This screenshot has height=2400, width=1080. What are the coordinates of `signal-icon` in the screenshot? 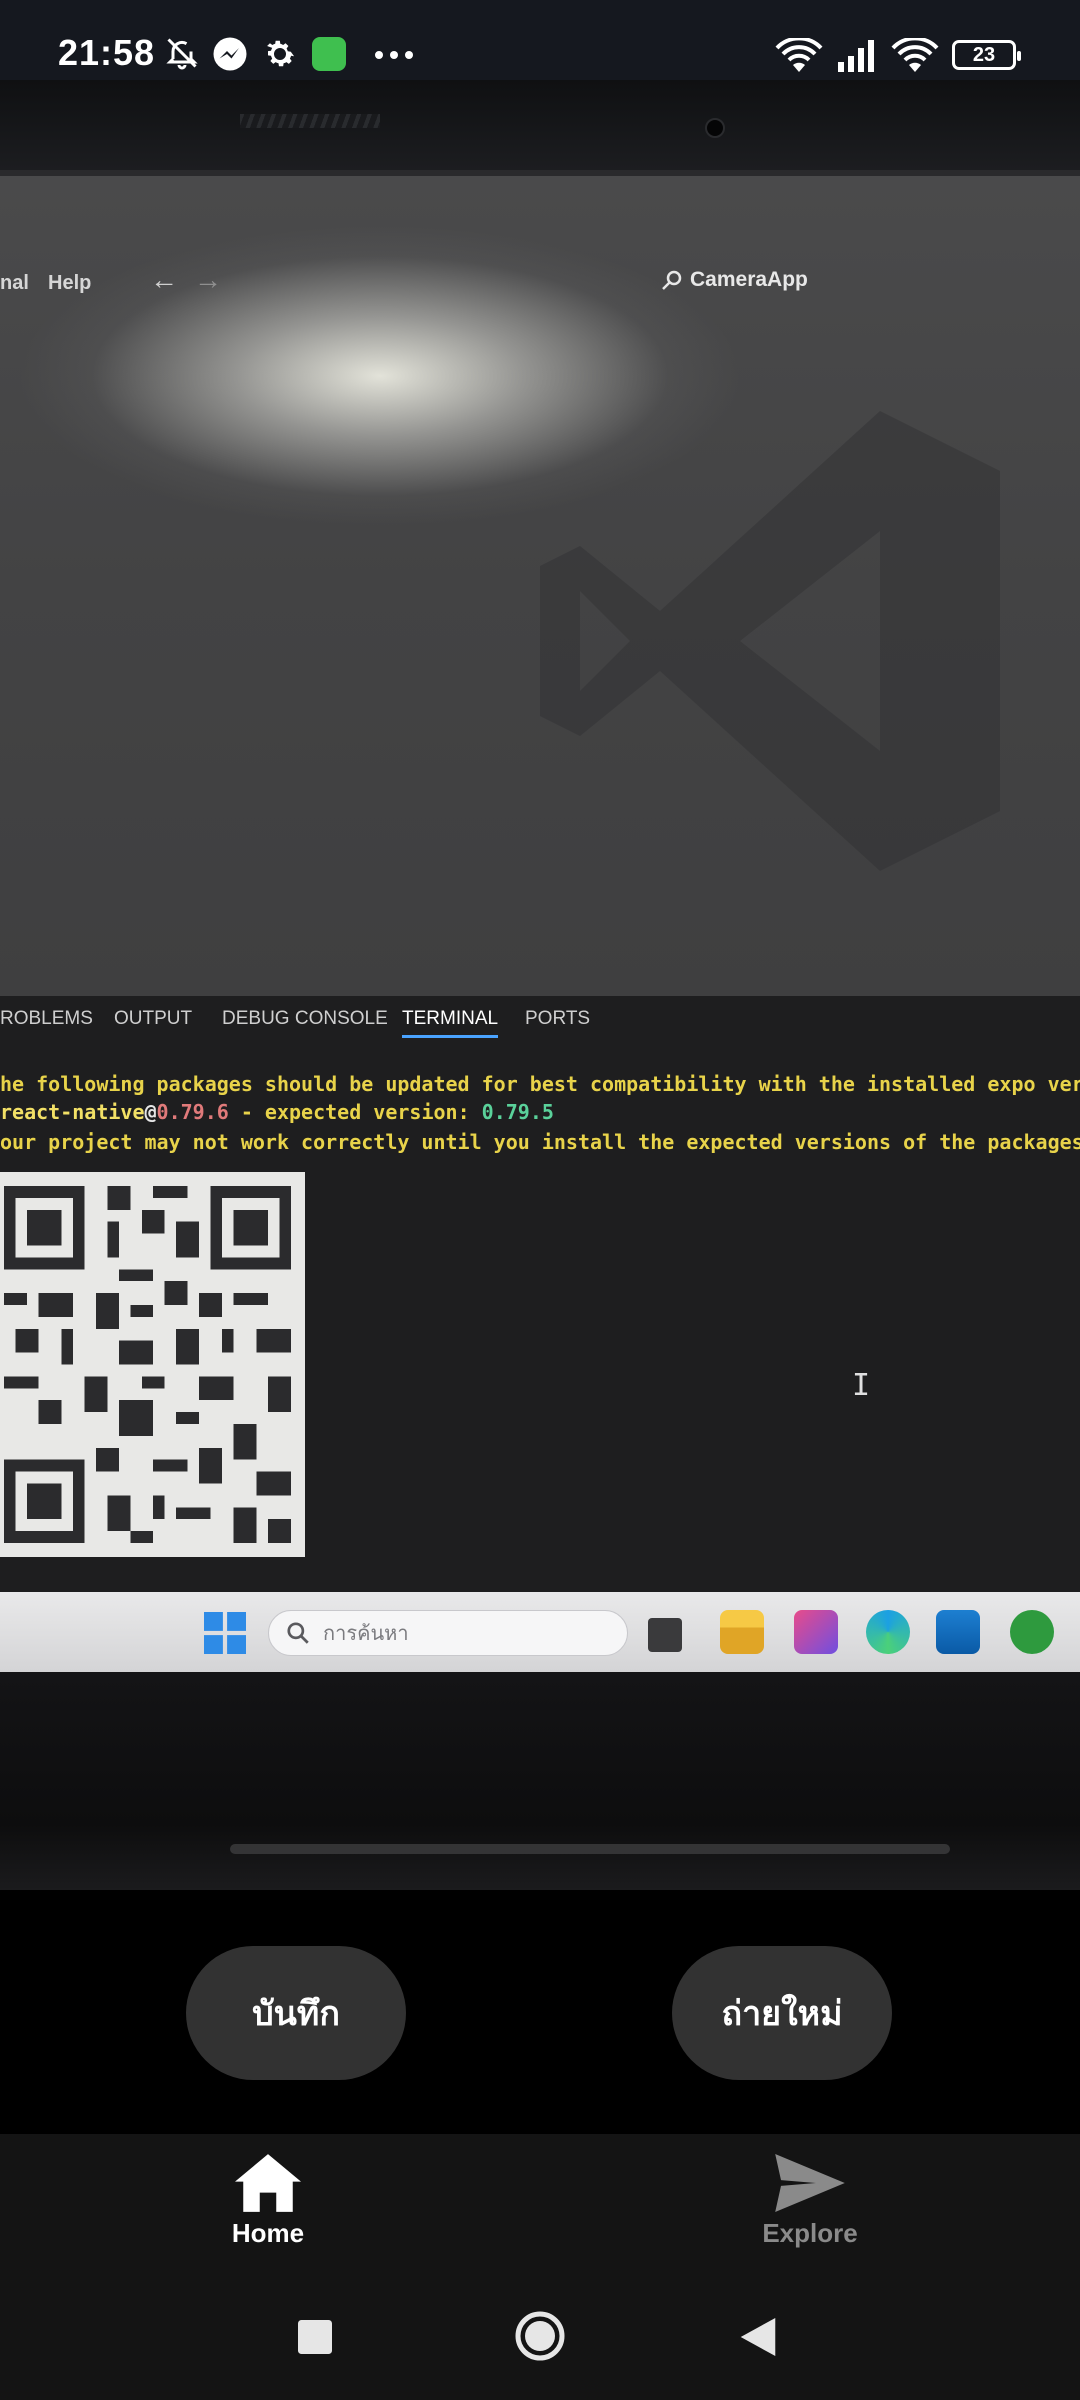 It's located at (856, 56).